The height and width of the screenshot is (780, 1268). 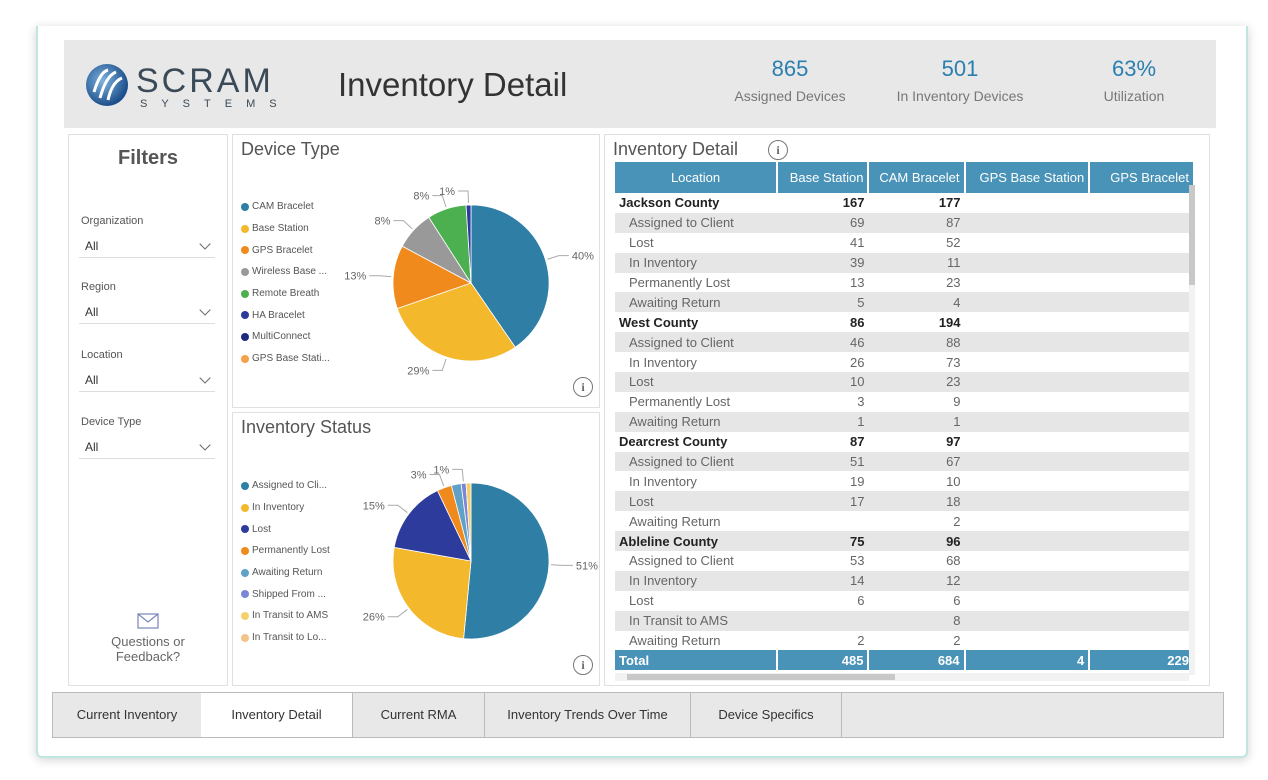 I want to click on column-header-base-station: Base Station, so click(x=823, y=177).